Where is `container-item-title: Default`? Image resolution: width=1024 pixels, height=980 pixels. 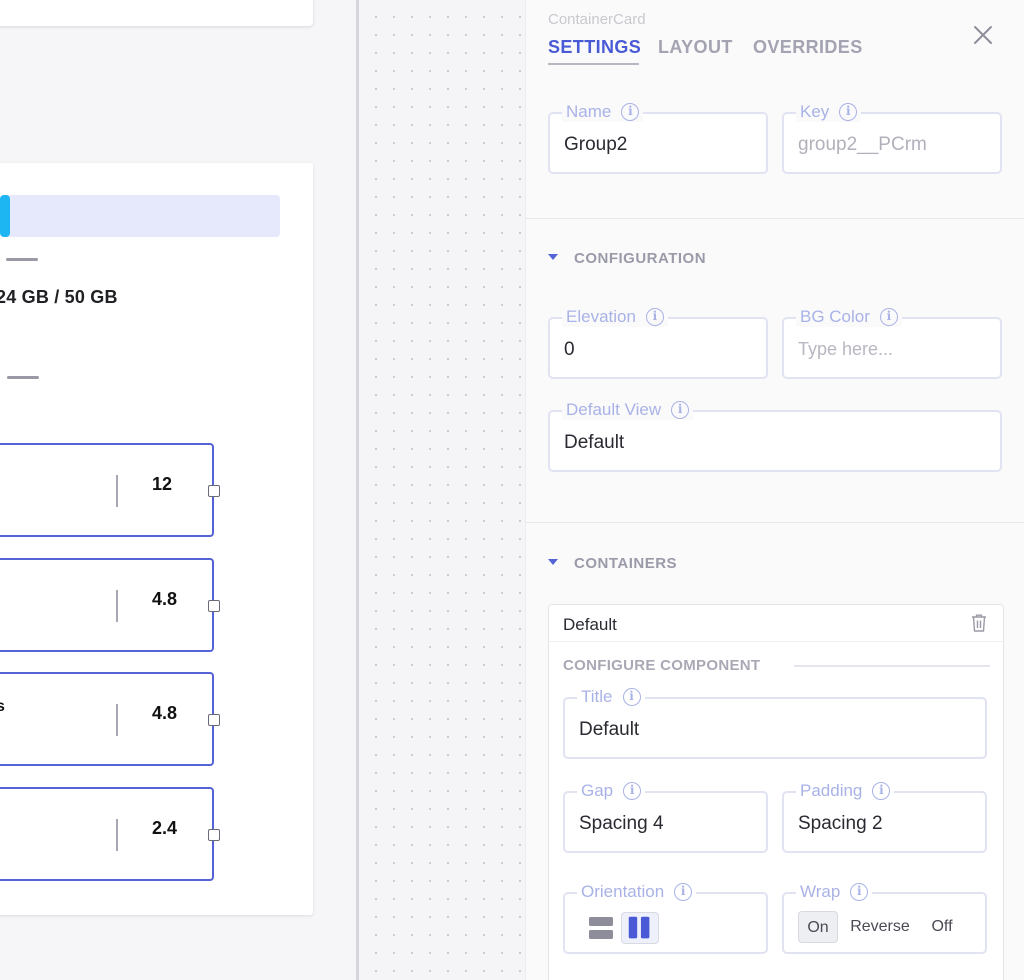 container-item-title: Default is located at coordinates (590, 624).